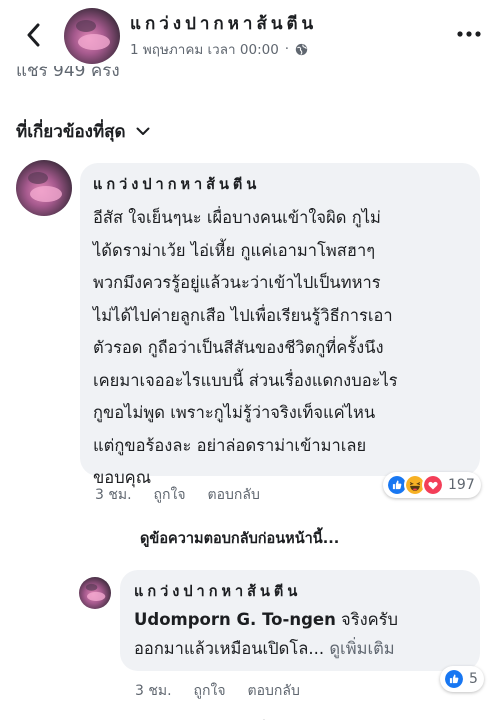 The width and height of the screenshot is (501, 720). Describe the element at coordinates (260, 716) in the screenshot. I see `next-item-partial` at that location.